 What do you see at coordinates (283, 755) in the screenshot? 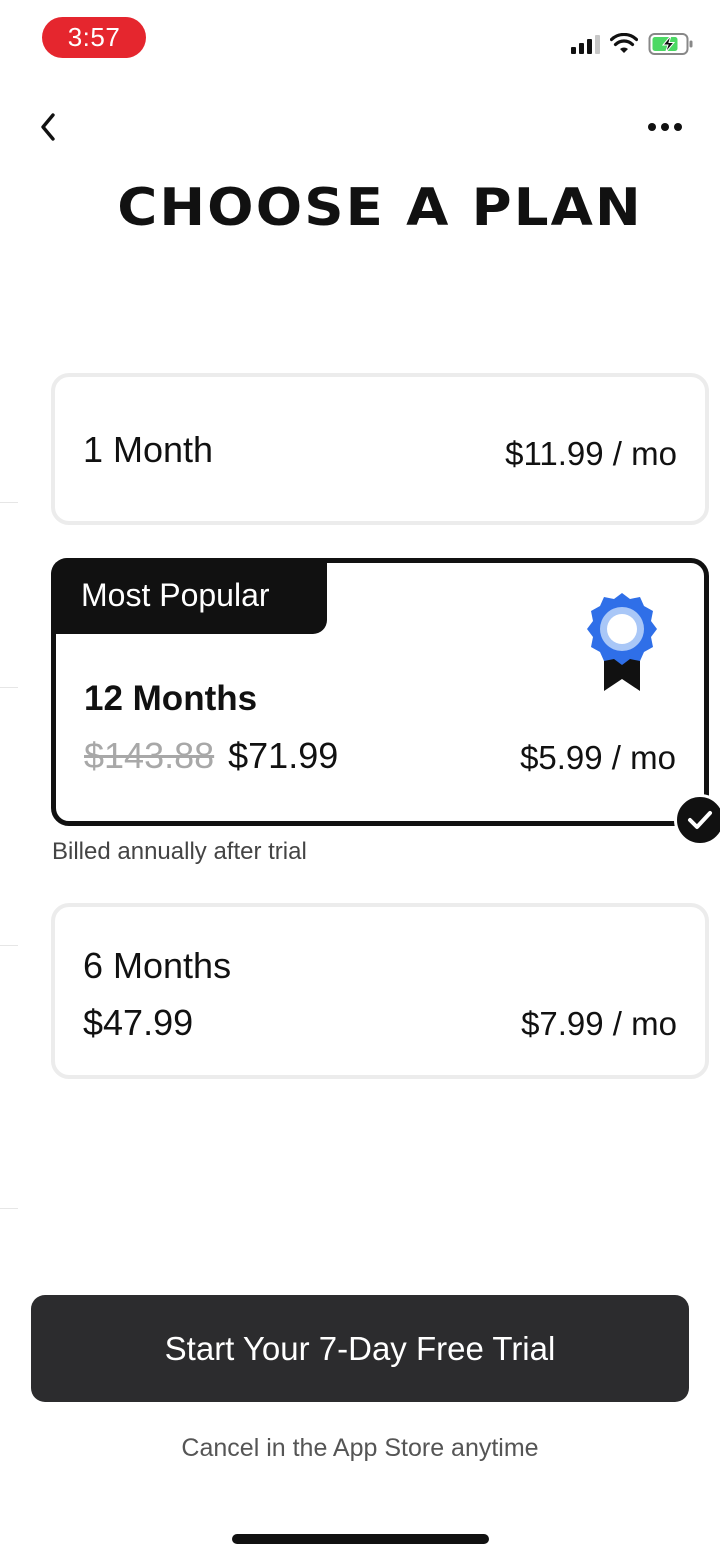
I see `discounted-price: $71.99` at bounding box center [283, 755].